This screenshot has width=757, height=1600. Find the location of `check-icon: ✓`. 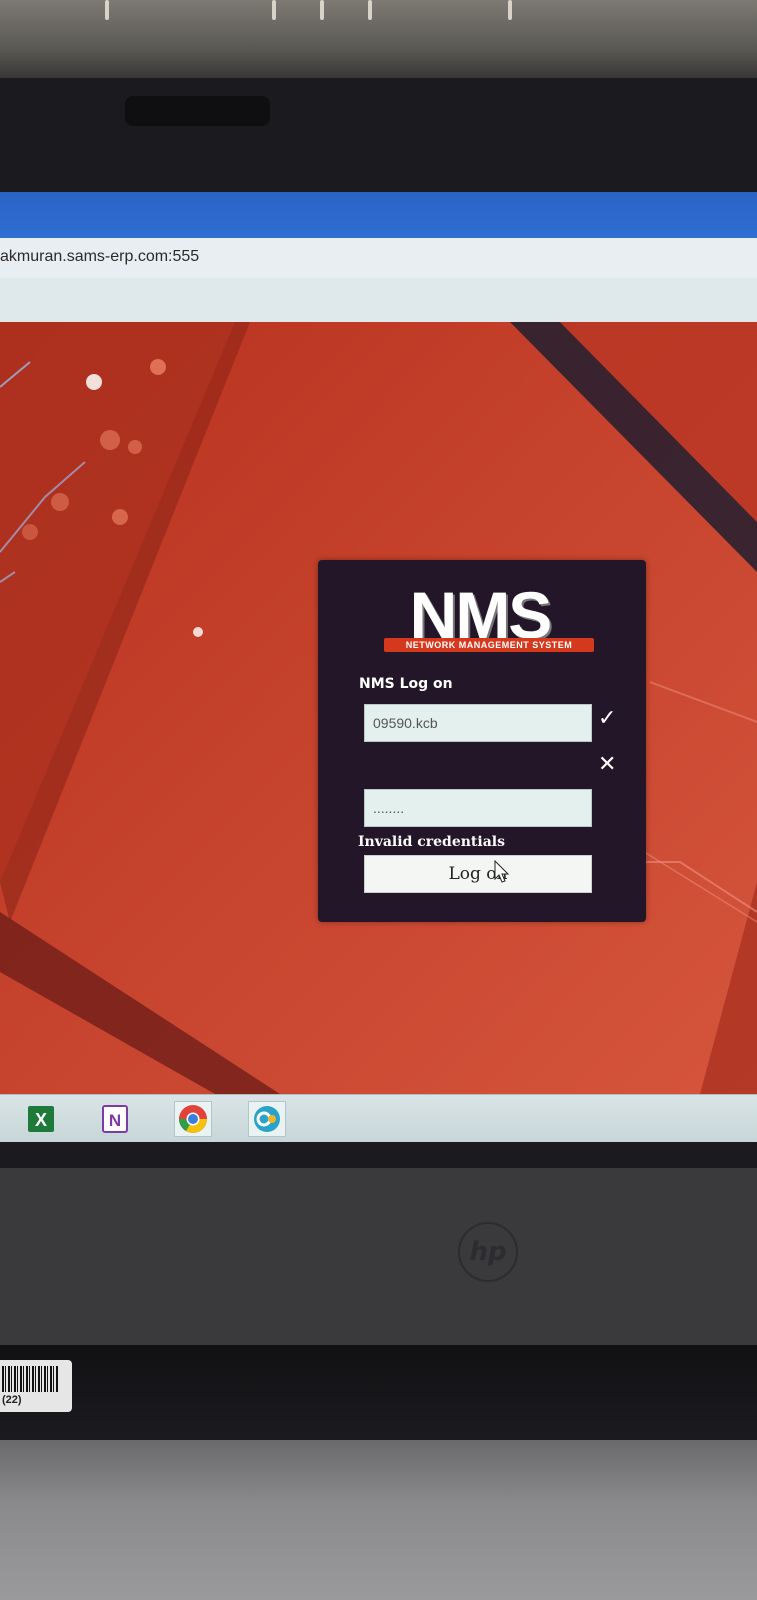

check-icon: ✓ is located at coordinates (607, 718).